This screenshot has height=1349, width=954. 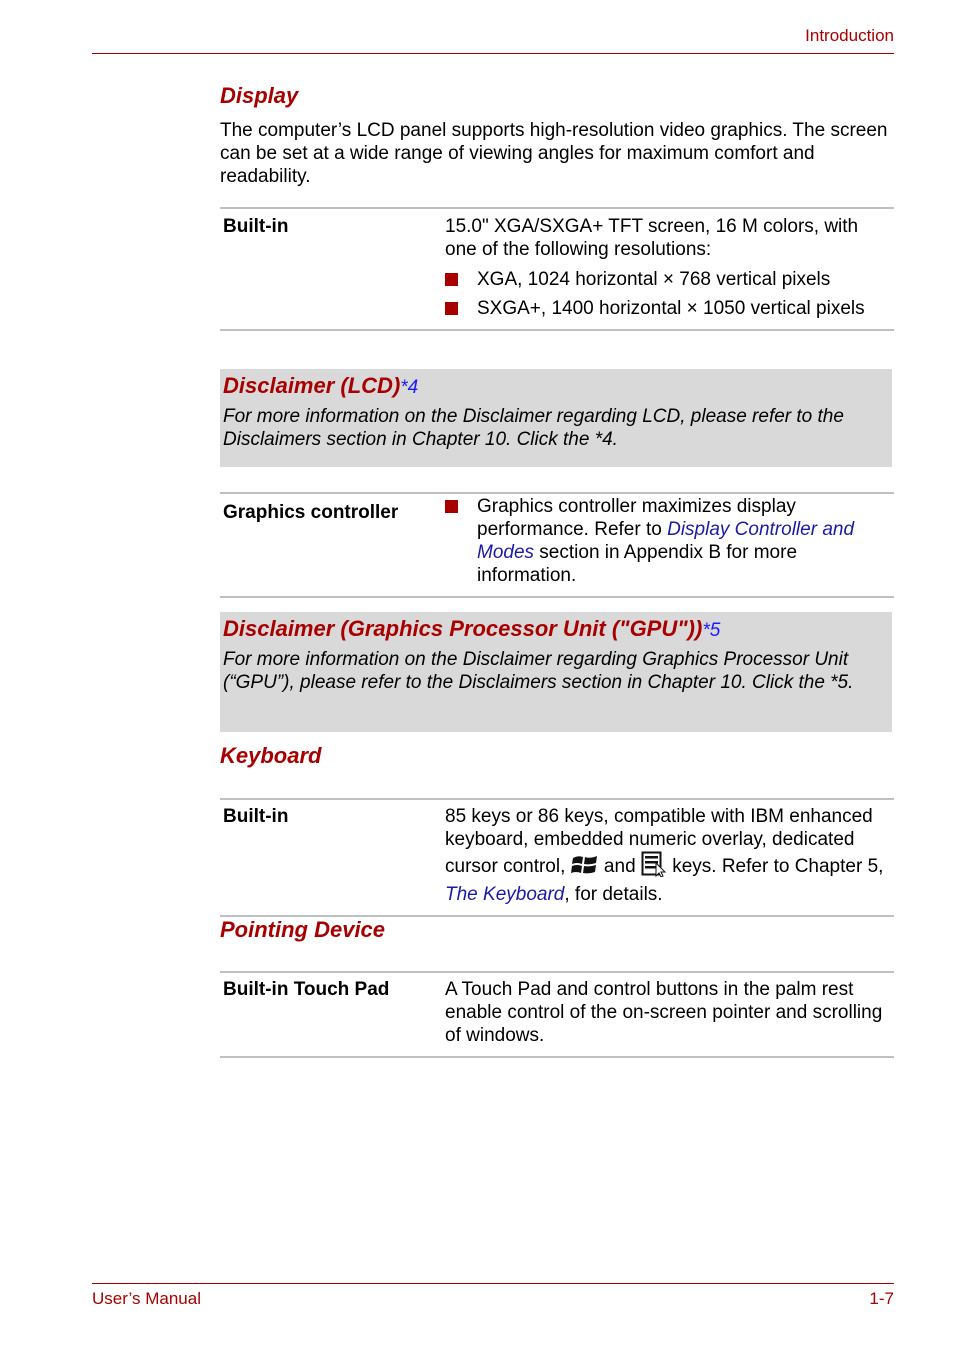 I want to click on footer-divider, so click(x=493, y=1283).